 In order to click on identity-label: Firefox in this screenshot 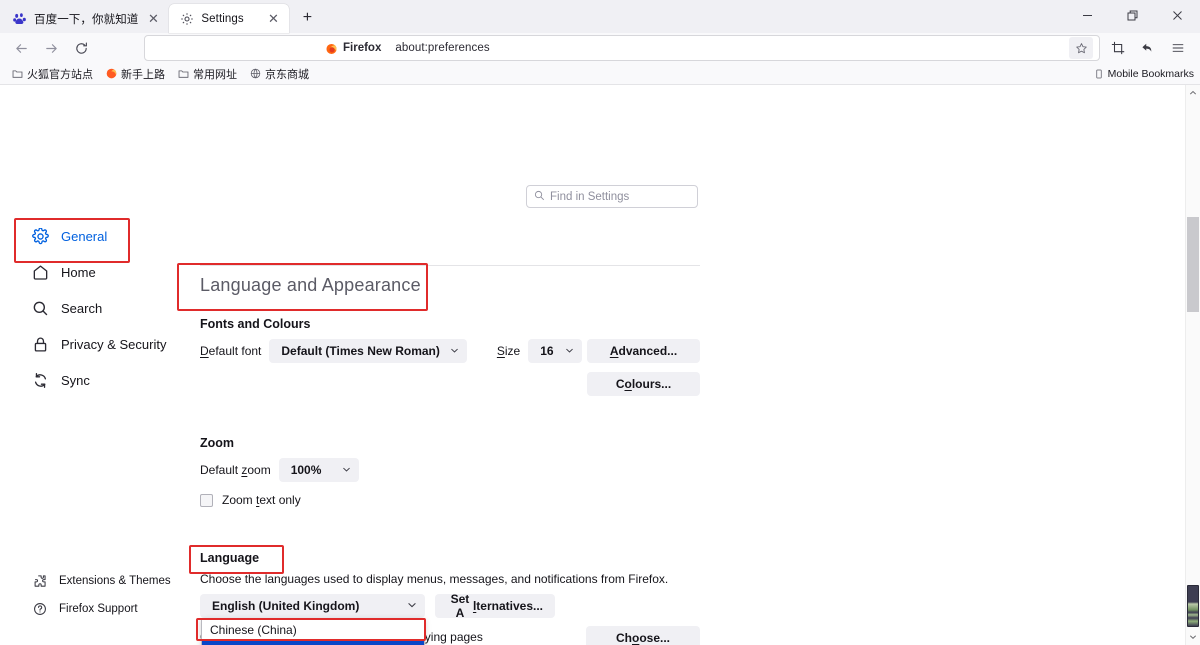, I will do `click(362, 48)`.